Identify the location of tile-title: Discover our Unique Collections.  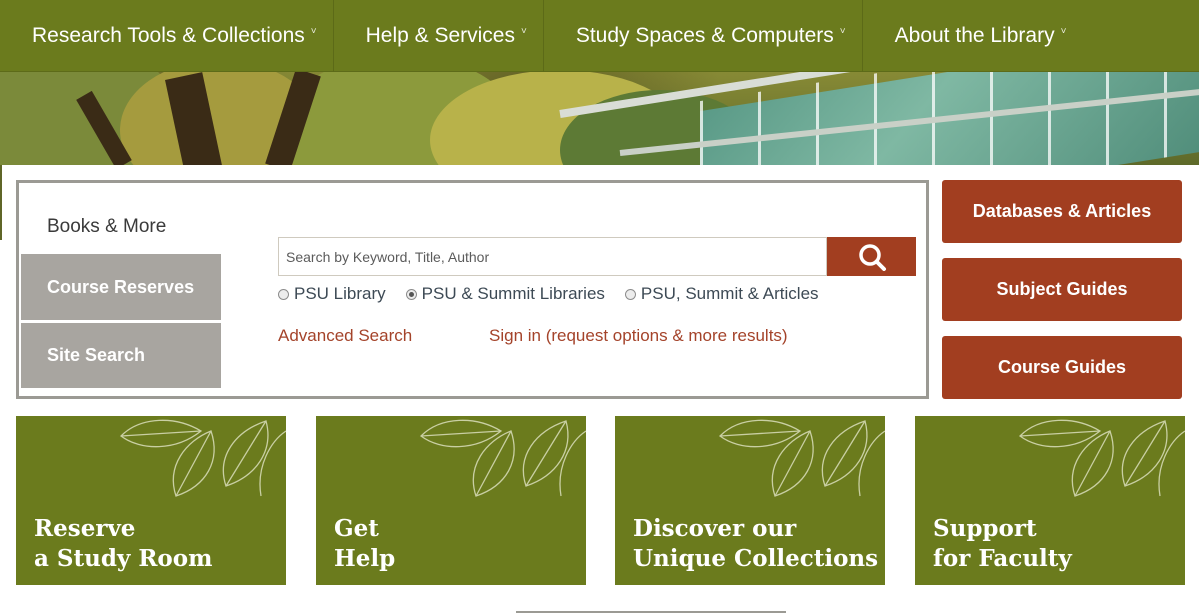
(755, 544).